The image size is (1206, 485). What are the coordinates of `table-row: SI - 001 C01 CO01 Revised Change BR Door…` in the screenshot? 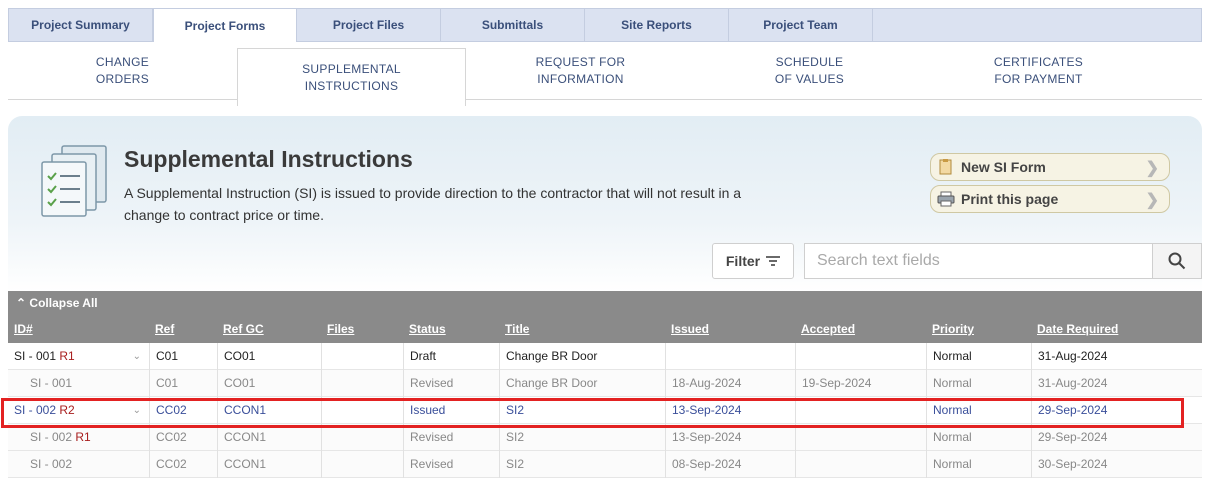 It's located at (605, 383).